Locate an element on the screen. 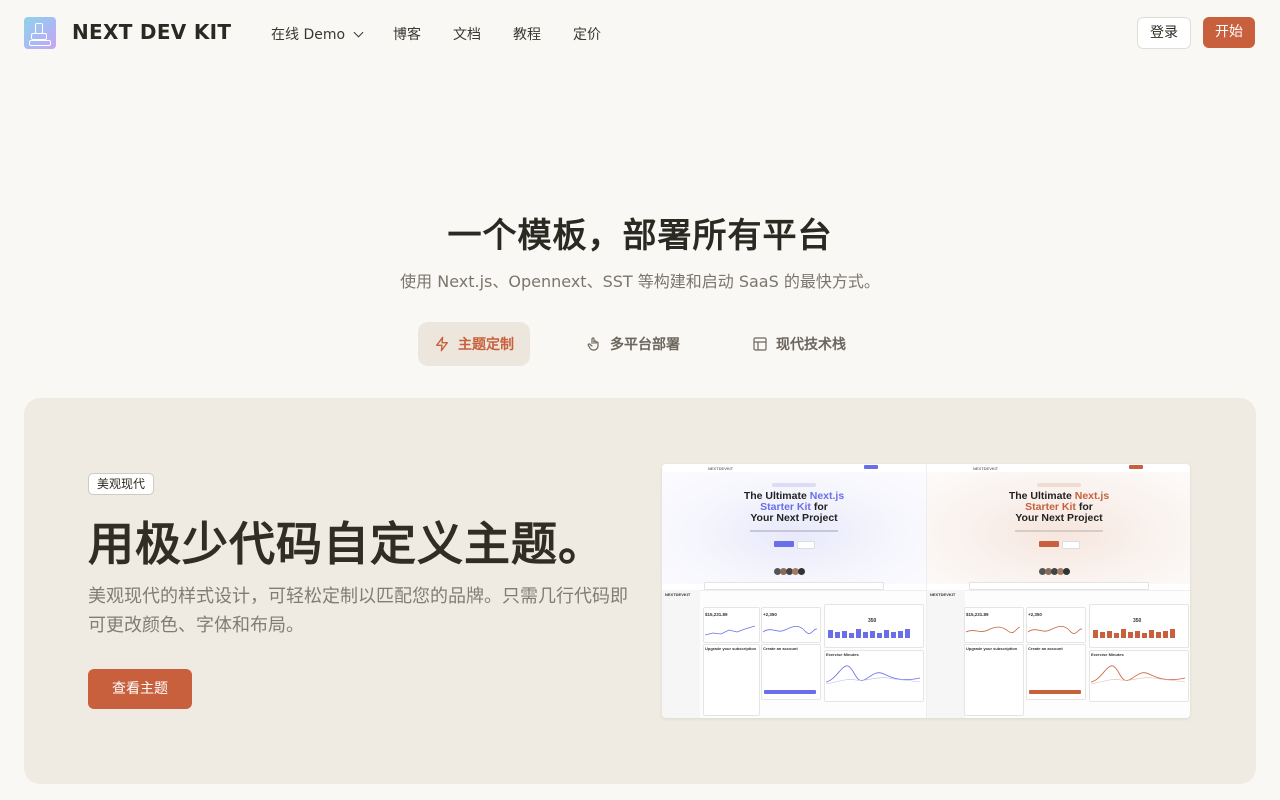  nav-online-demo-label: 在线 Demo is located at coordinates (308, 35).